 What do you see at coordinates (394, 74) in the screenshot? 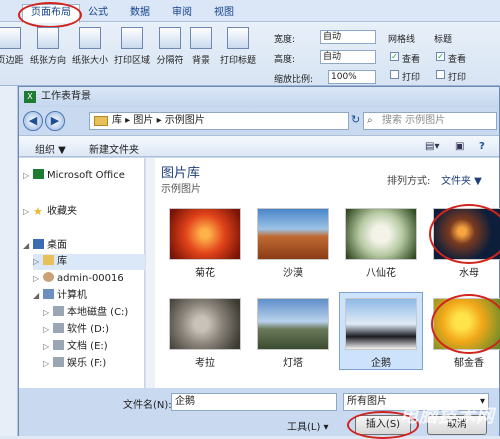
I see `gridlines-print-checkbox` at bounding box center [394, 74].